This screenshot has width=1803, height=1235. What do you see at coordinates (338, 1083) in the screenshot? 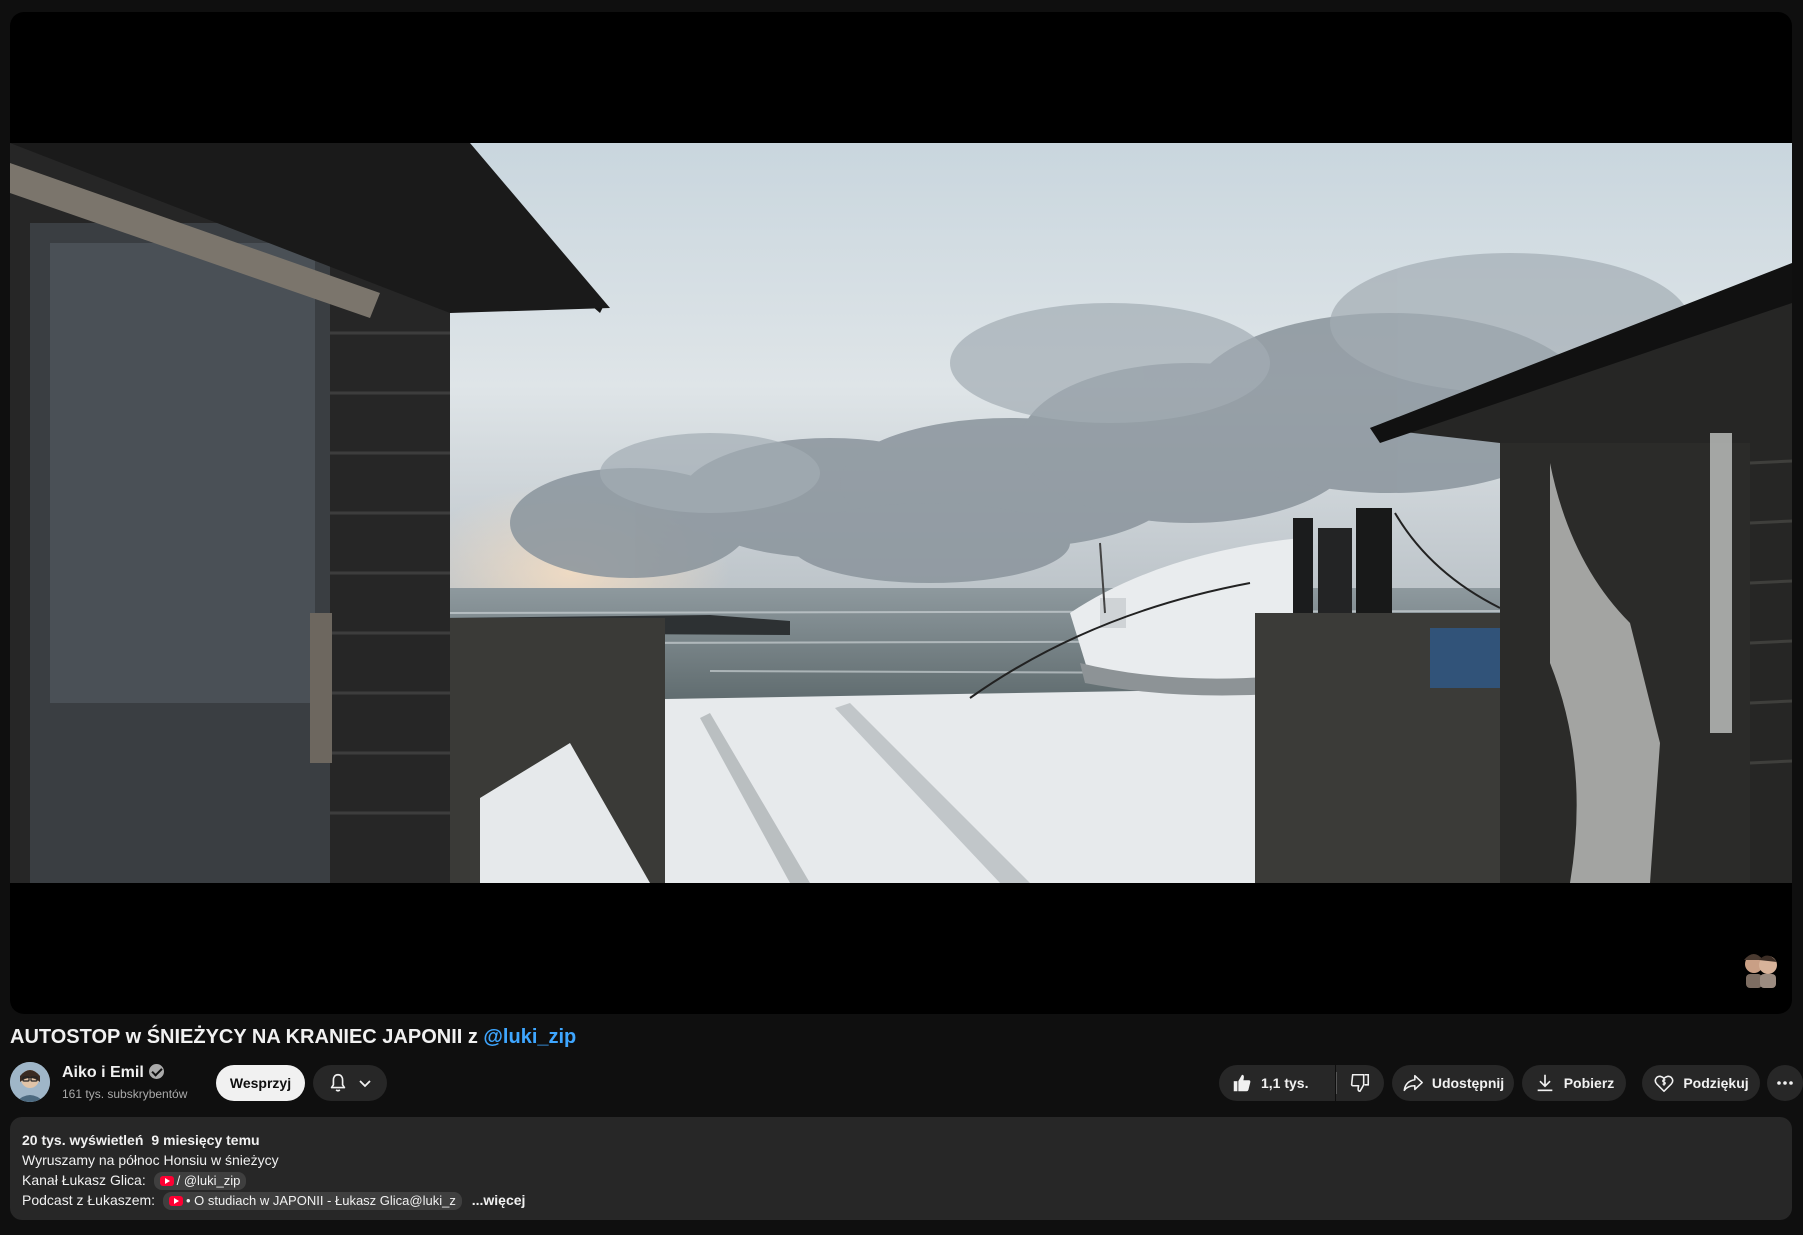
I see `bell-icon` at bounding box center [338, 1083].